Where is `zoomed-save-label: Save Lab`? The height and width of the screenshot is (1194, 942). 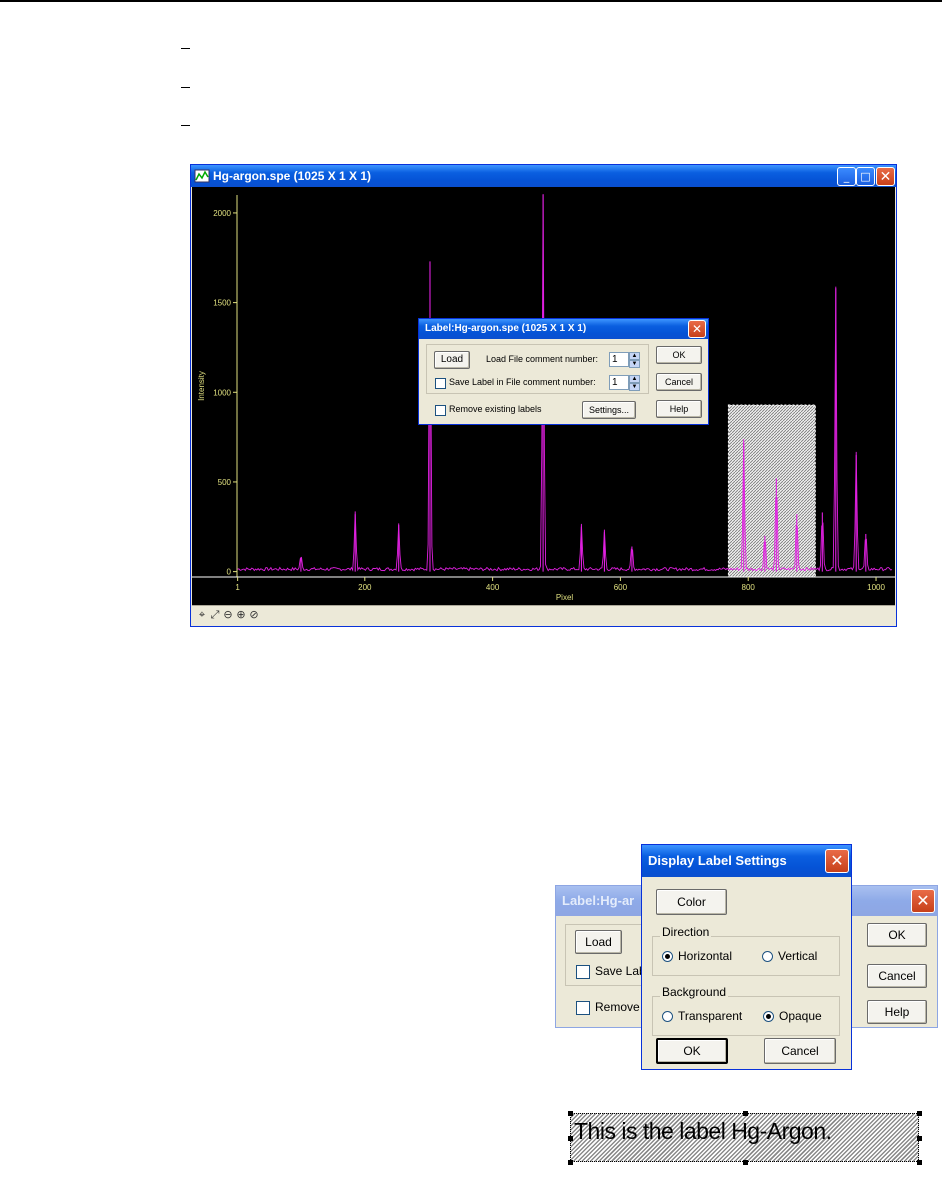
zoomed-save-label: Save Lab is located at coordinates (620, 971).